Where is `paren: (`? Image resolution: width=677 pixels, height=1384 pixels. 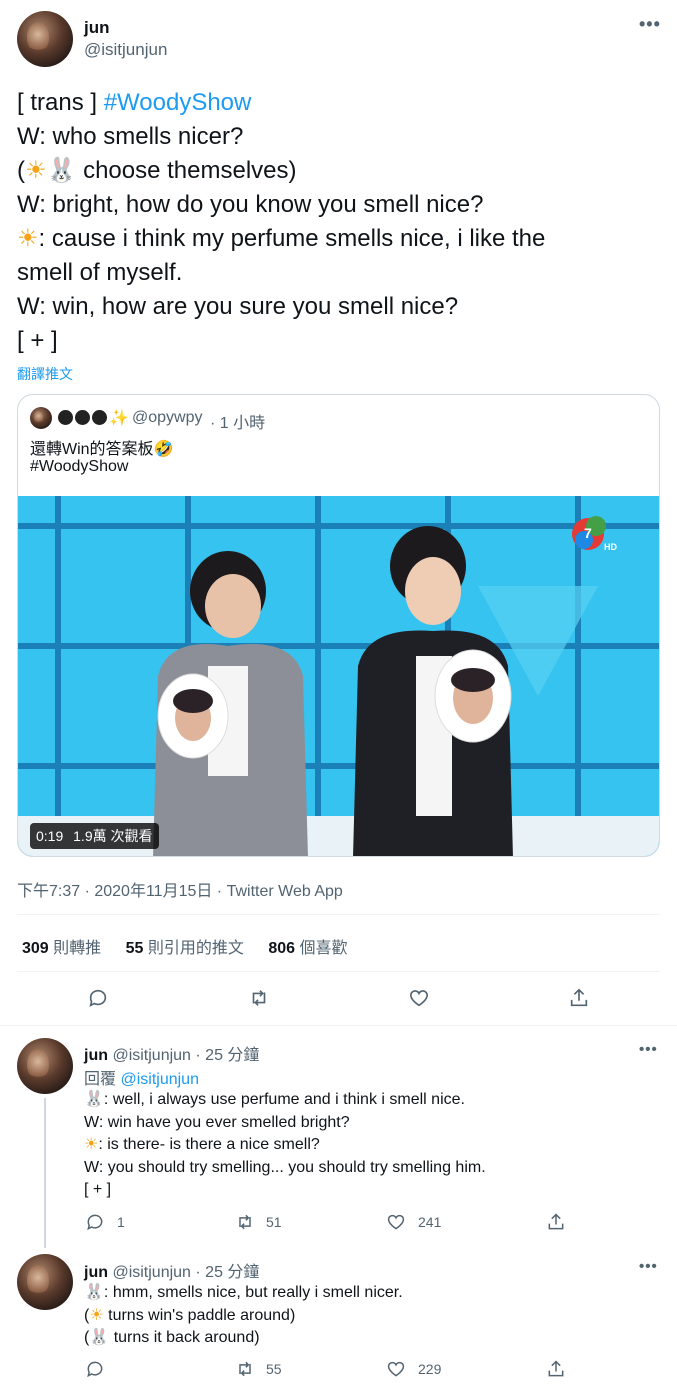 paren: ( is located at coordinates (21, 170).